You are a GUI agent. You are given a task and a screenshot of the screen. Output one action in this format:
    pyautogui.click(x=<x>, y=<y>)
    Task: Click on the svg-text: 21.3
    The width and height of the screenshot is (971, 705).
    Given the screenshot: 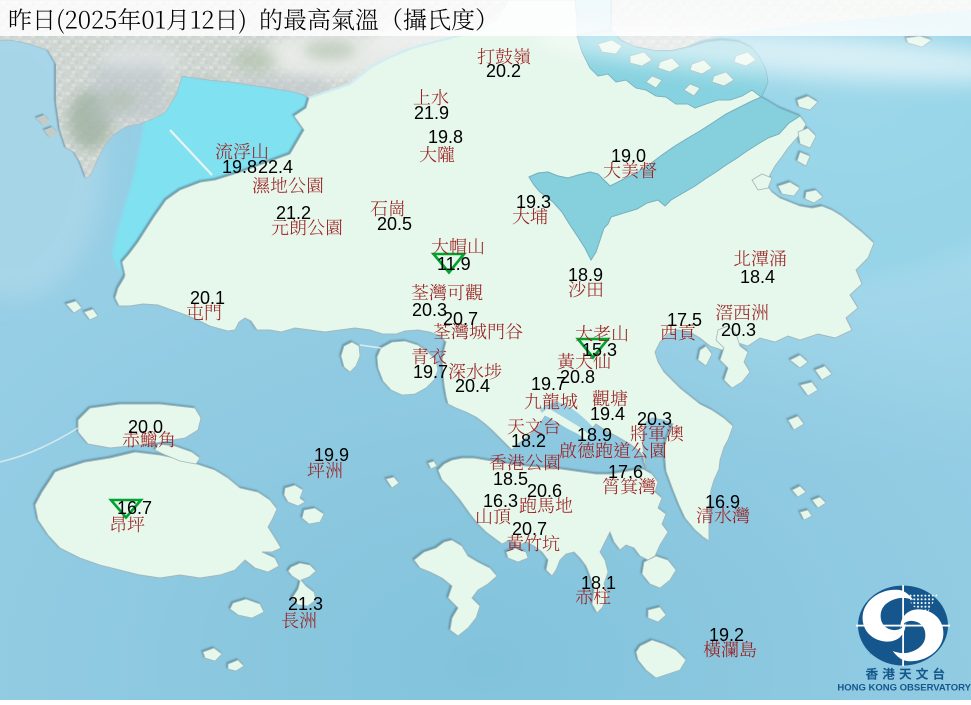 What is the action you would take?
    pyautogui.click(x=305, y=604)
    